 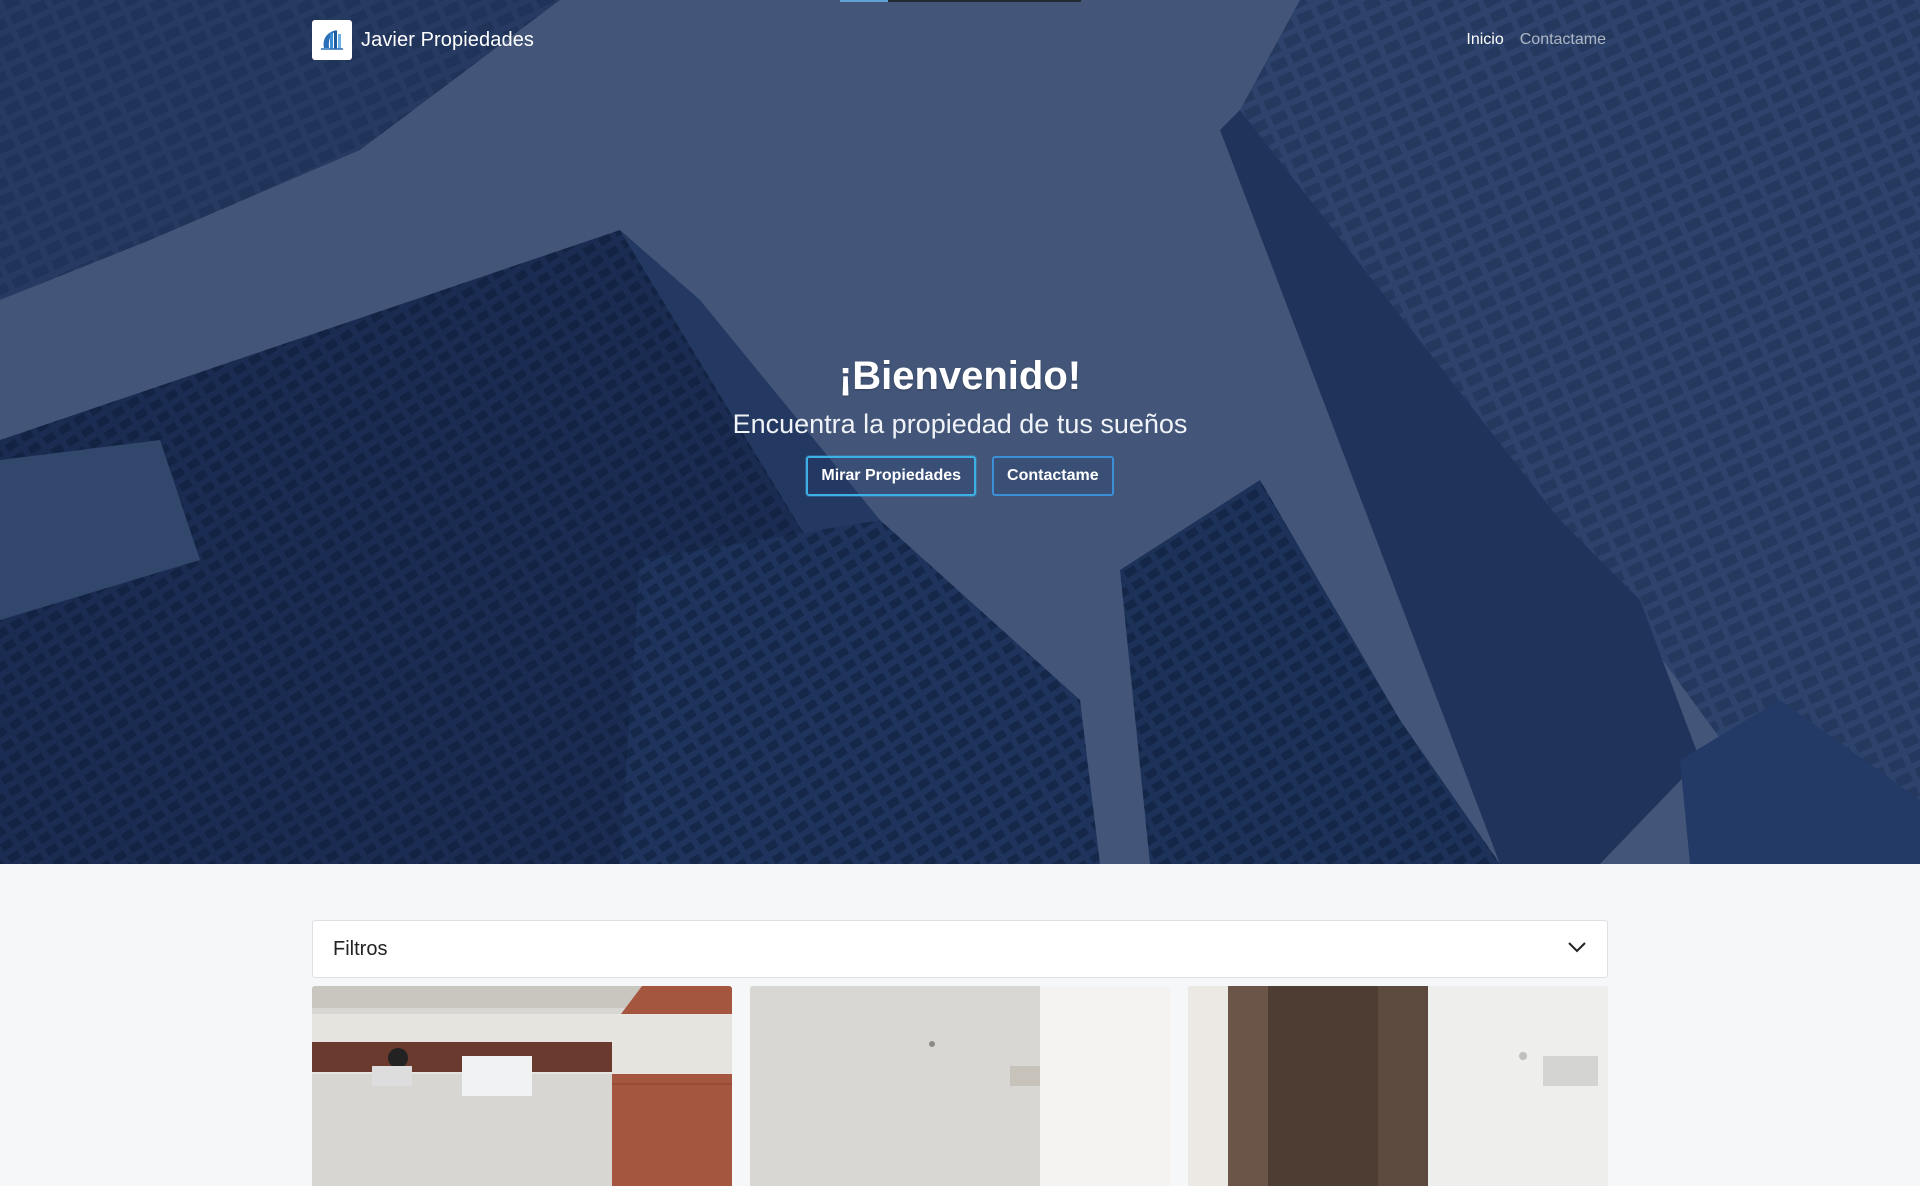 What do you see at coordinates (360, 948) in the screenshot?
I see `filters-title: Filtros` at bounding box center [360, 948].